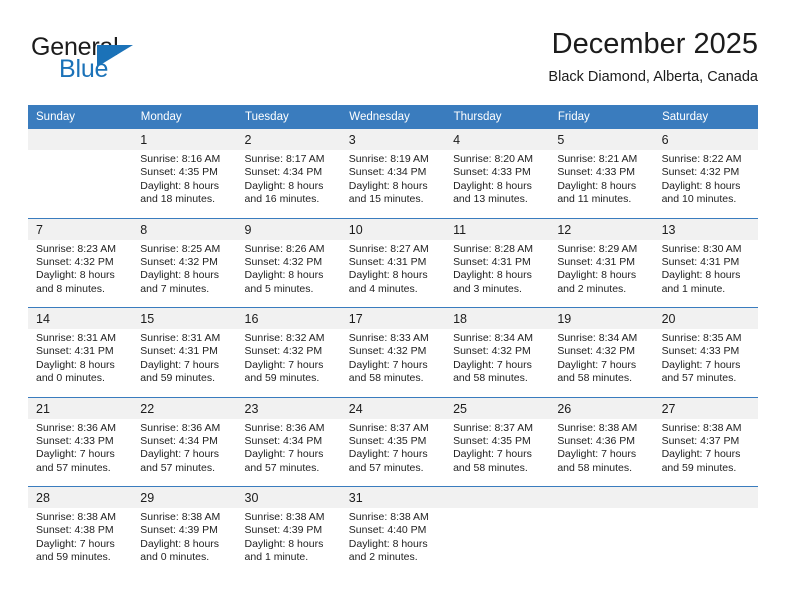 This screenshot has height=612, width=792. Describe the element at coordinates (597, 248) in the screenshot. I see `day-detail-line: Sunrise: 8:29 AM` at that location.